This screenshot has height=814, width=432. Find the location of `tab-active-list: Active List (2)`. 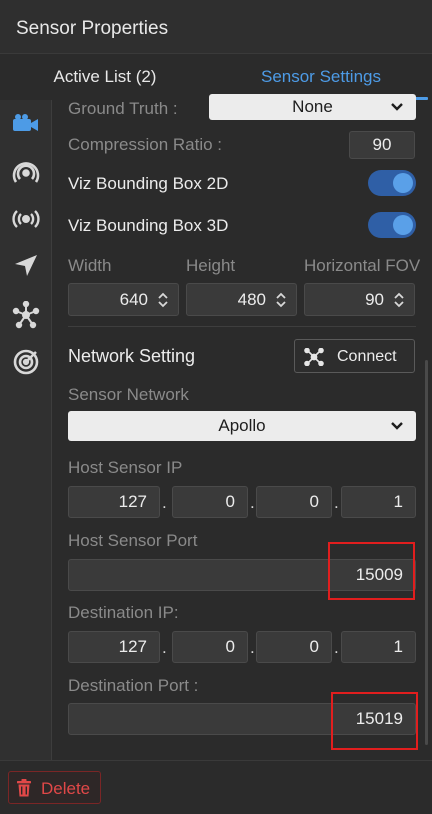

tab-active-list: Active List (2) is located at coordinates (105, 77).